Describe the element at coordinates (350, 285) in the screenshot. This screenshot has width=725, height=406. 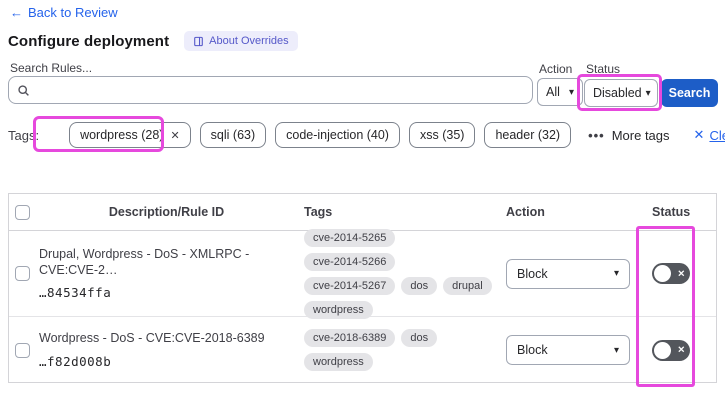
I see `tag-pill: cve-2014-5267` at that location.